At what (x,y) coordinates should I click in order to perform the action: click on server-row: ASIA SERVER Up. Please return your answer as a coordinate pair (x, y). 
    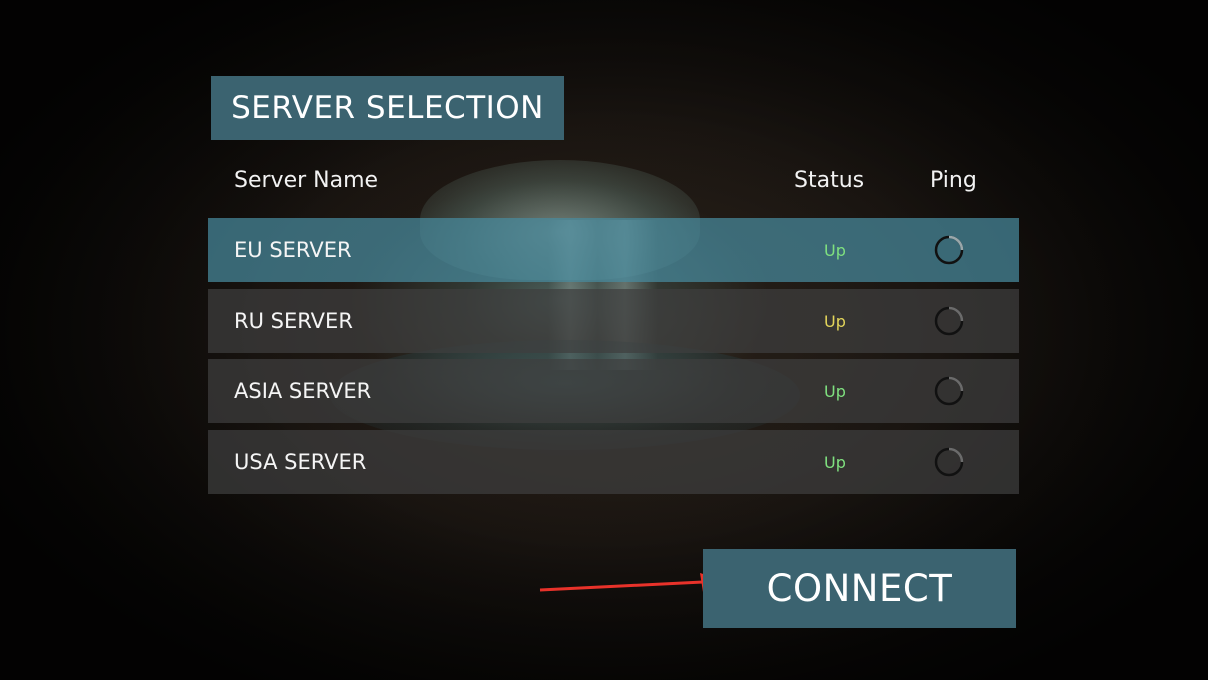
    Looking at the image, I should click on (613, 391).